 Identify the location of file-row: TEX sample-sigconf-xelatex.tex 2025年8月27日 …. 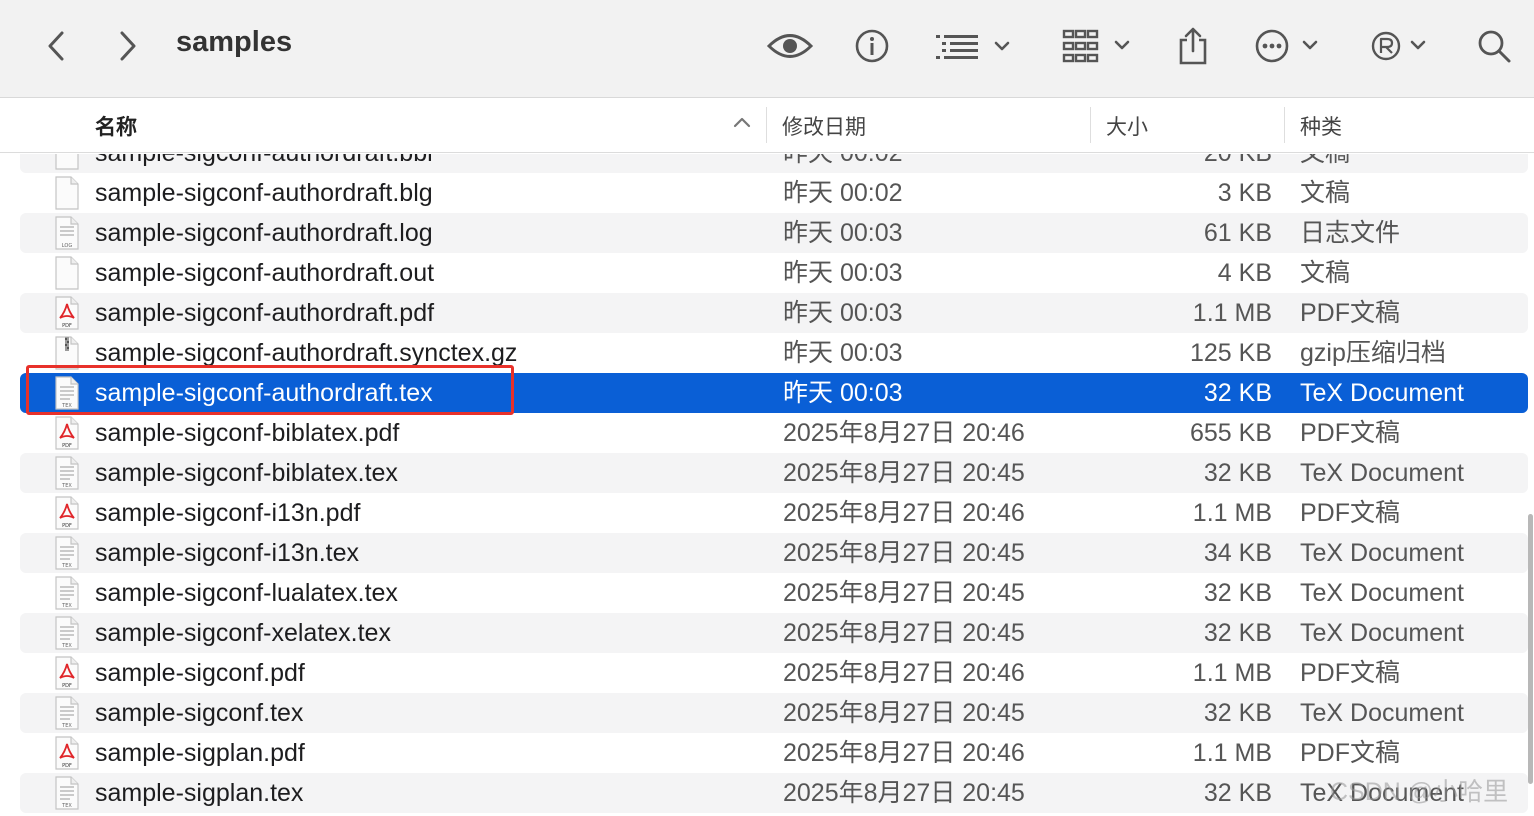
(774, 633).